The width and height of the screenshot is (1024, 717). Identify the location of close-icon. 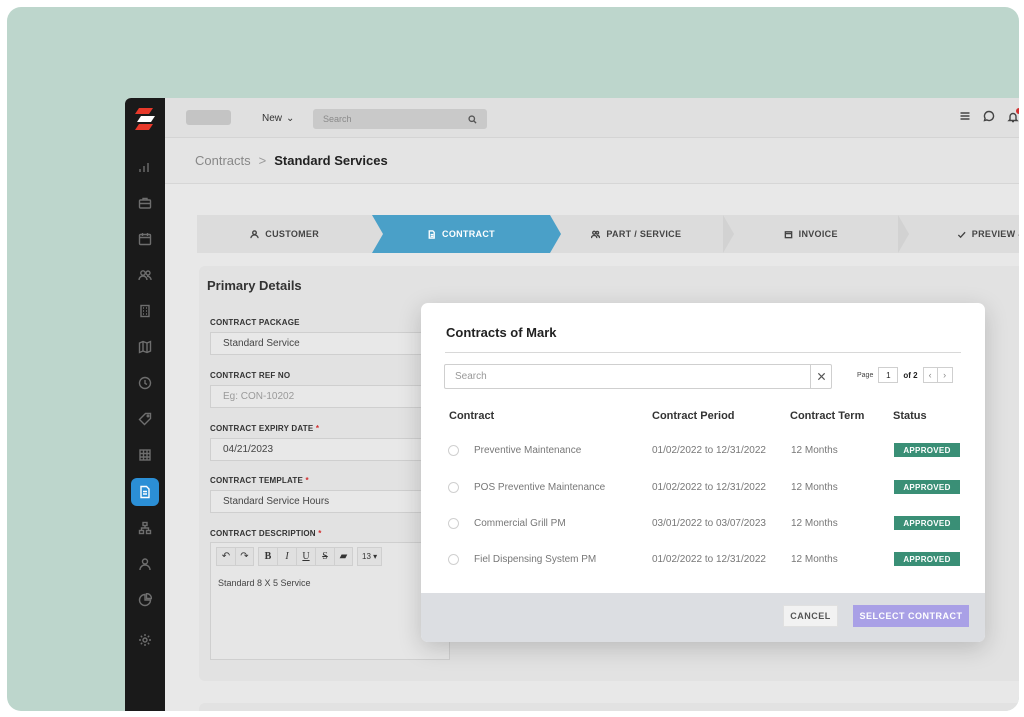
(821, 376).